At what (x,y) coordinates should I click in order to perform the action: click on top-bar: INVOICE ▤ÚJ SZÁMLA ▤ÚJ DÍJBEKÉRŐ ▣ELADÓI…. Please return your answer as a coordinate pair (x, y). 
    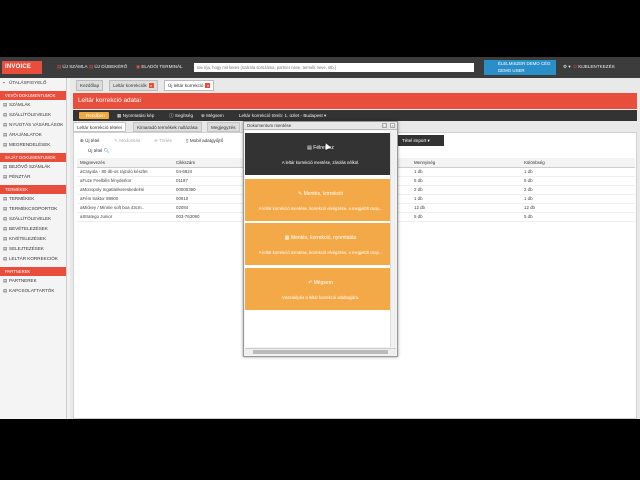
    Looking at the image, I should click on (320, 67).